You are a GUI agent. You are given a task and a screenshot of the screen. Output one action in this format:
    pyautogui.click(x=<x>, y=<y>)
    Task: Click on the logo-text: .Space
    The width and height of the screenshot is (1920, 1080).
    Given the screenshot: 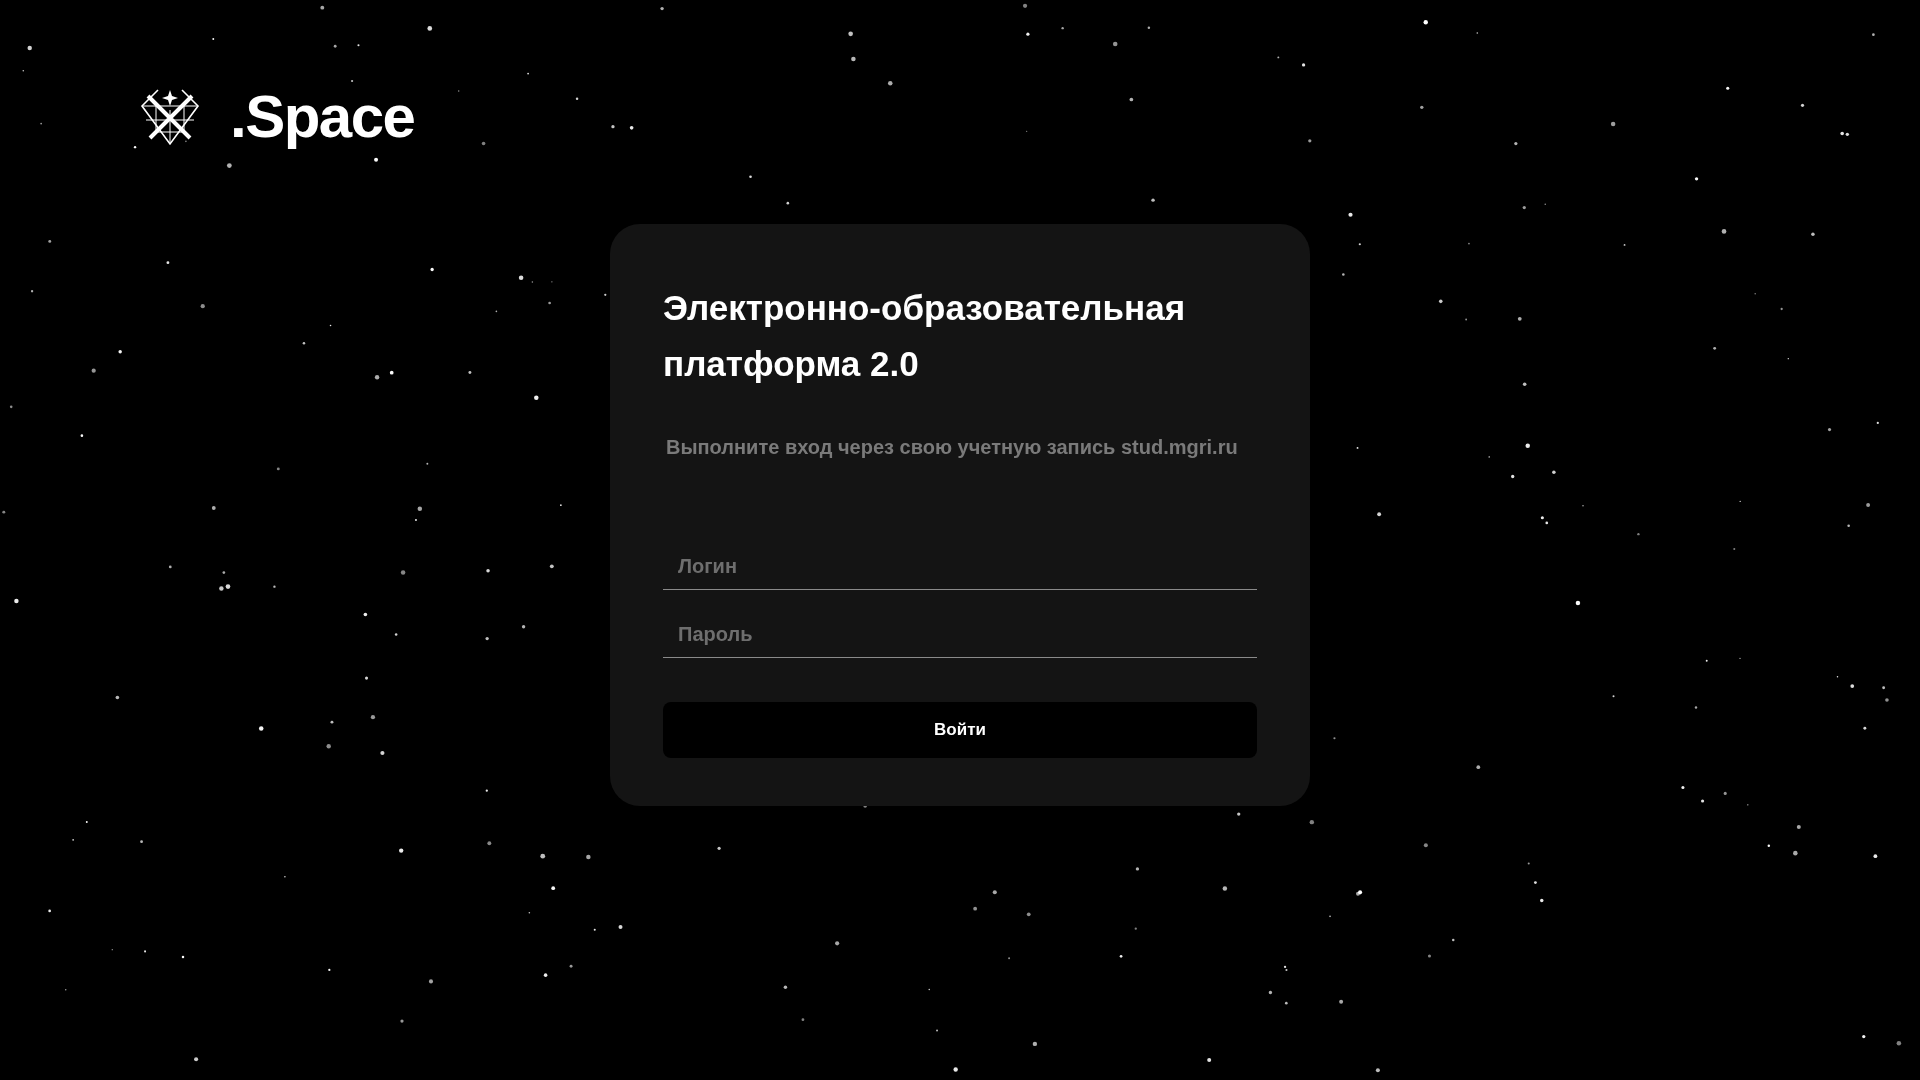 What is the action you would take?
    pyautogui.click(x=322, y=117)
    